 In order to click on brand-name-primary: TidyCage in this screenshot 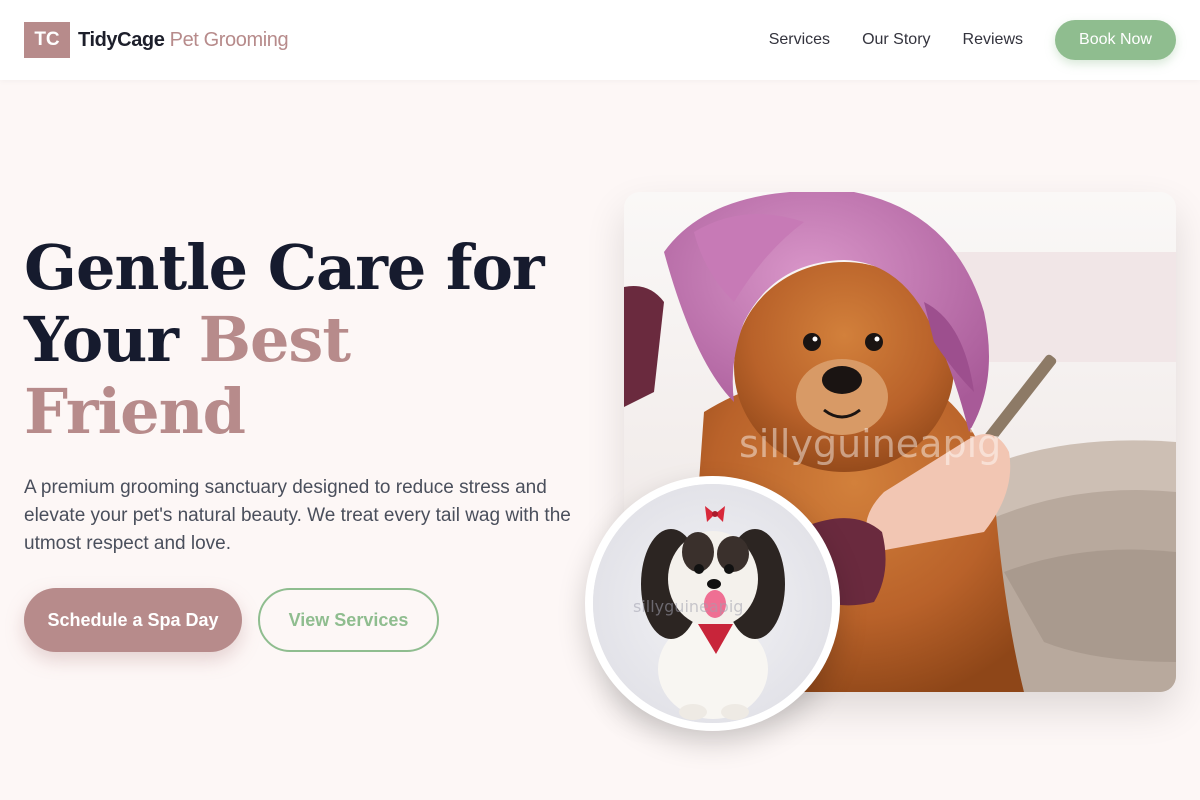, I will do `click(121, 39)`.